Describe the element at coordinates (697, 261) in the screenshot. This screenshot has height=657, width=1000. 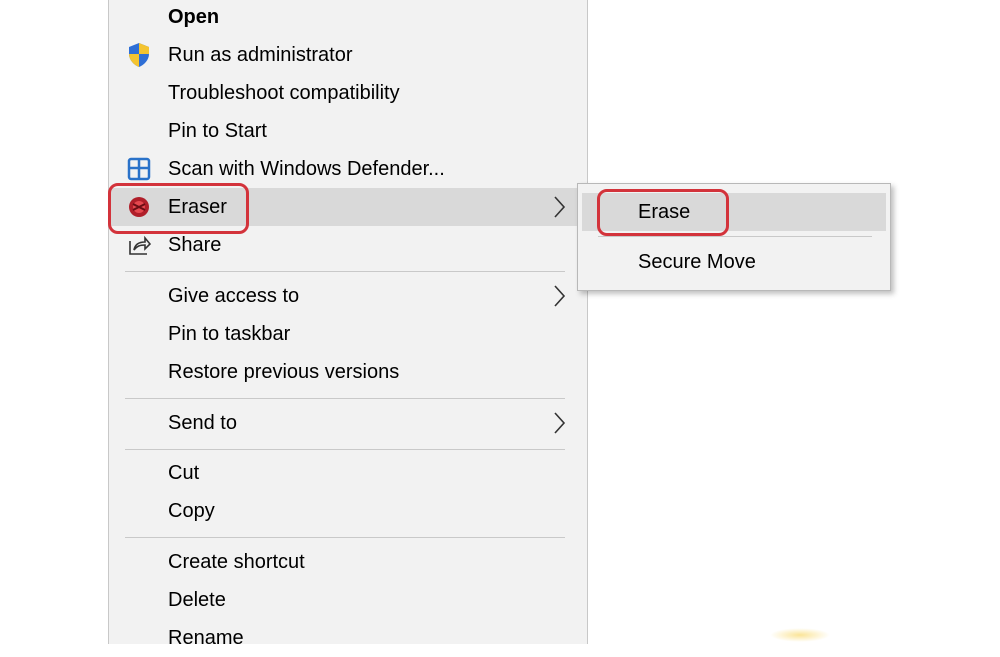
I see `submenu-item-label: Secure Move` at that location.